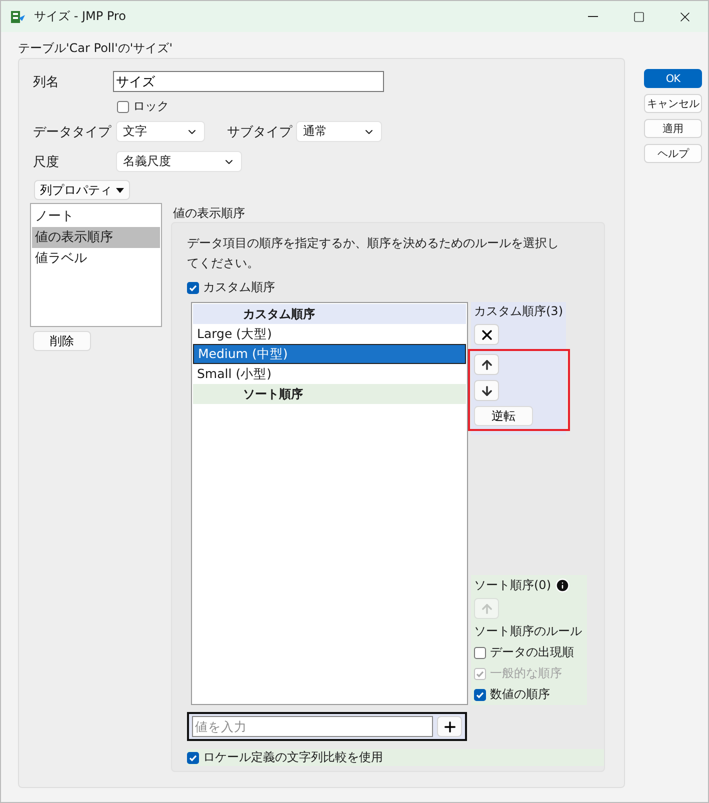 The image size is (709, 803). I want to click on dialog-button: OK, so click(673, 78).